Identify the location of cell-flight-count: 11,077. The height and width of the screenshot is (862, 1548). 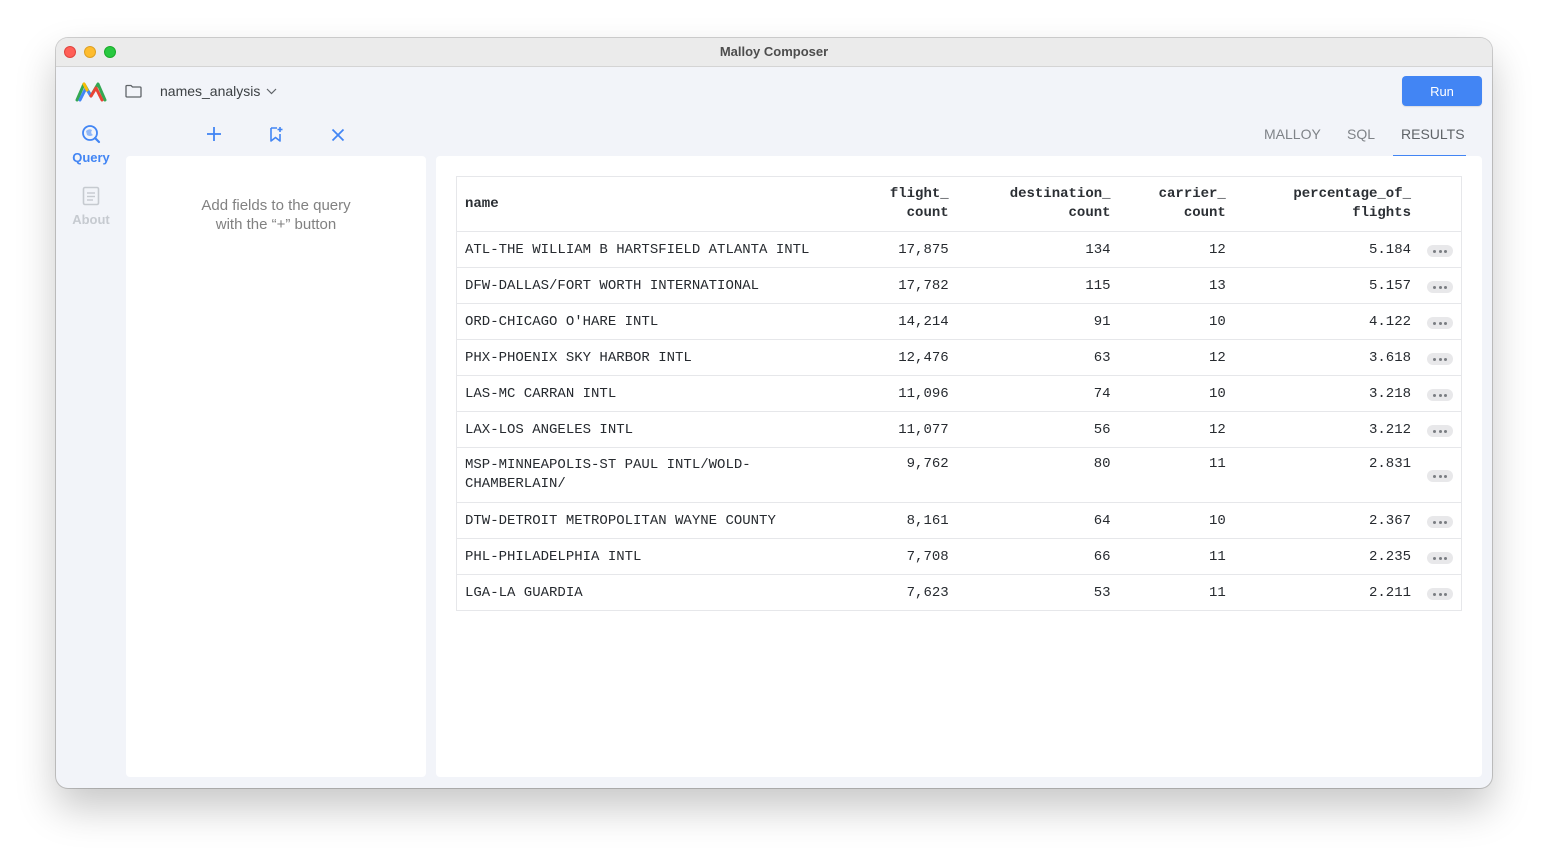
(905, 429).